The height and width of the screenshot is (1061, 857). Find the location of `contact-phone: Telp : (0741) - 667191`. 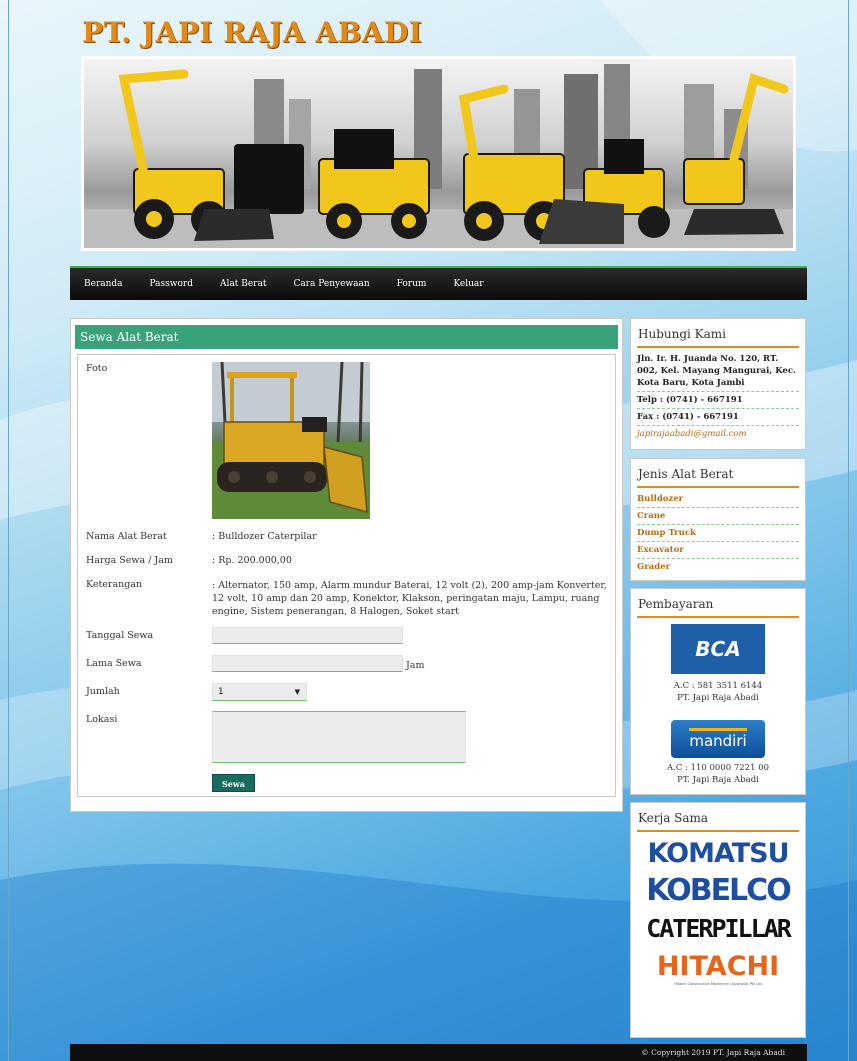

contact-phone: Telp : (0741) - 667191 is located at coordinates (718, 400).